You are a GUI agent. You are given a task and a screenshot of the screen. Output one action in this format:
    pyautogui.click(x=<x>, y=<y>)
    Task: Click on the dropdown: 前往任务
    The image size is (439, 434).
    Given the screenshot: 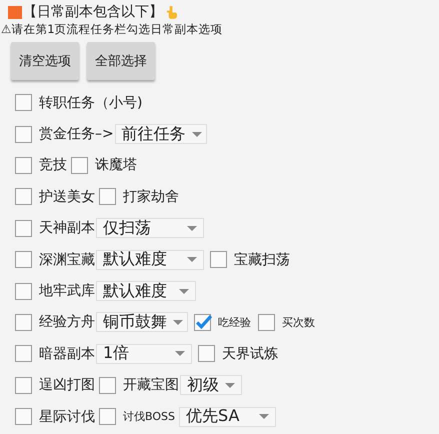 What is the action you would take?
    pyautogui.click(x=160, y=134)
    